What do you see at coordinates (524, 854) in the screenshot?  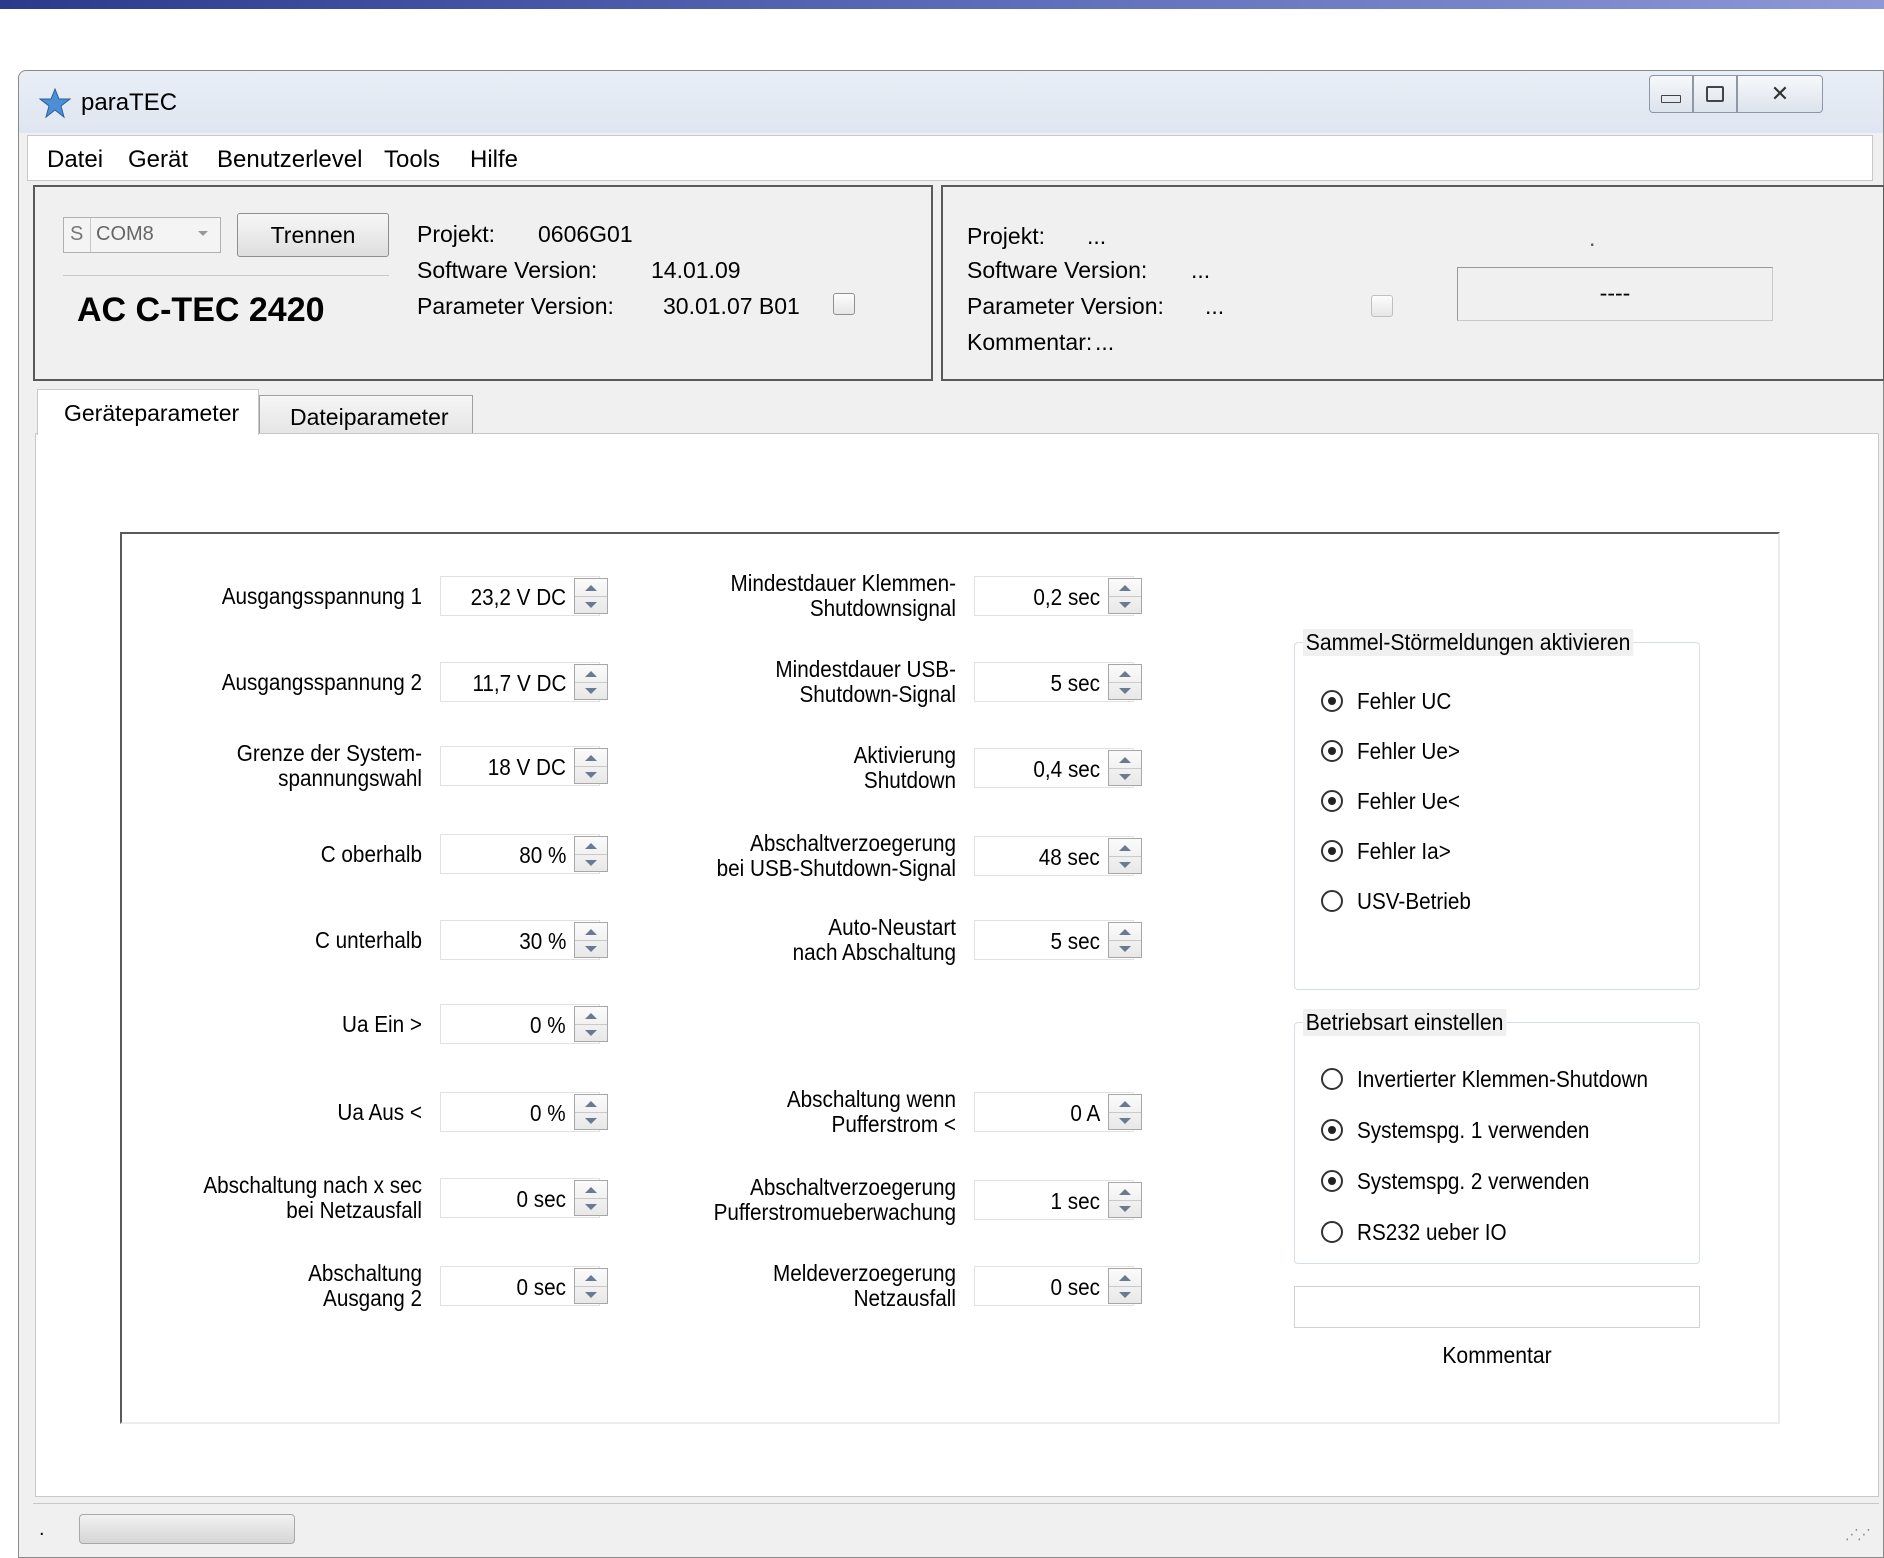 I see `left-param-stepper: 80 %` at bounding box center [524, 854].